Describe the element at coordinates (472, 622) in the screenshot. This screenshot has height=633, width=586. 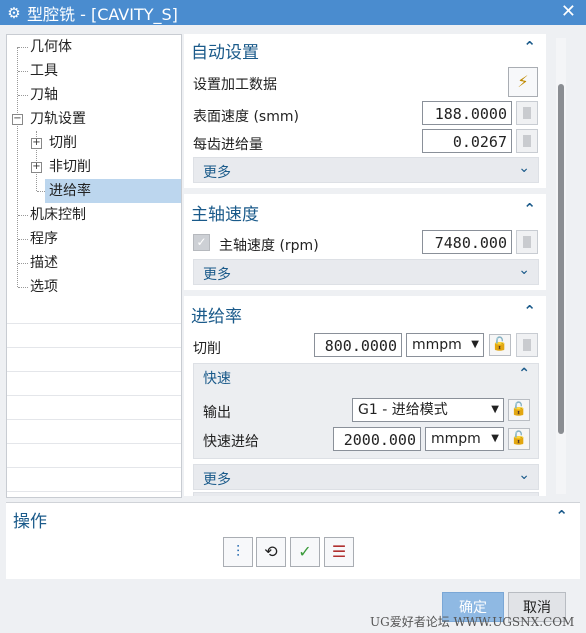
I see `watermark: UG爱好者论坛 WWW.UGSNX.COM` at that location.